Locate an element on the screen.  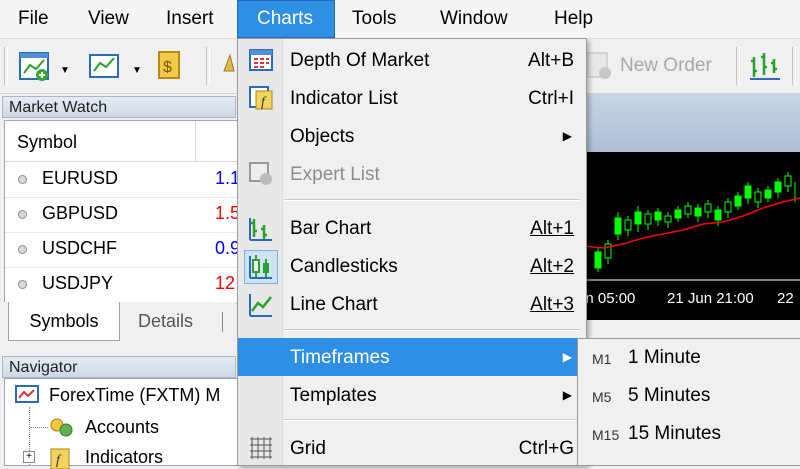
menu-charts: Charts is located at coordinates (286, 19).